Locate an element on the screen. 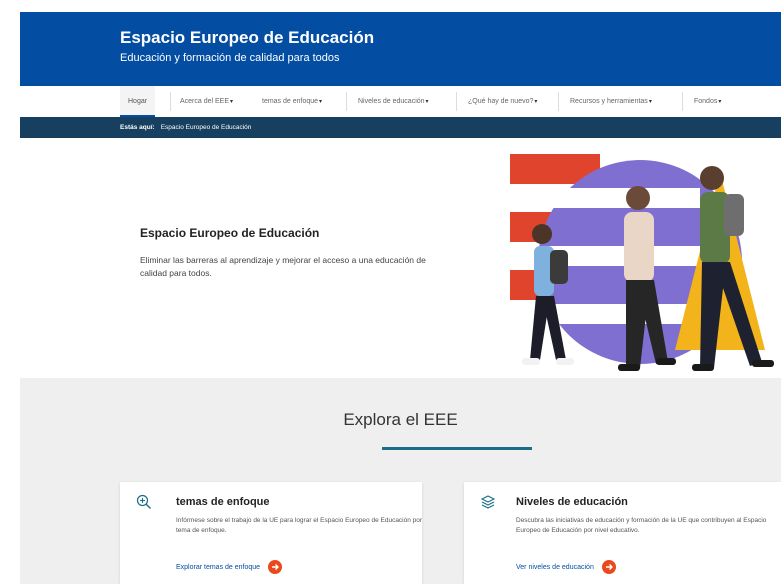 The image size is (781, 584). ver-niveles-link: Ver niveles de educación is located at coordinates (566, 567).